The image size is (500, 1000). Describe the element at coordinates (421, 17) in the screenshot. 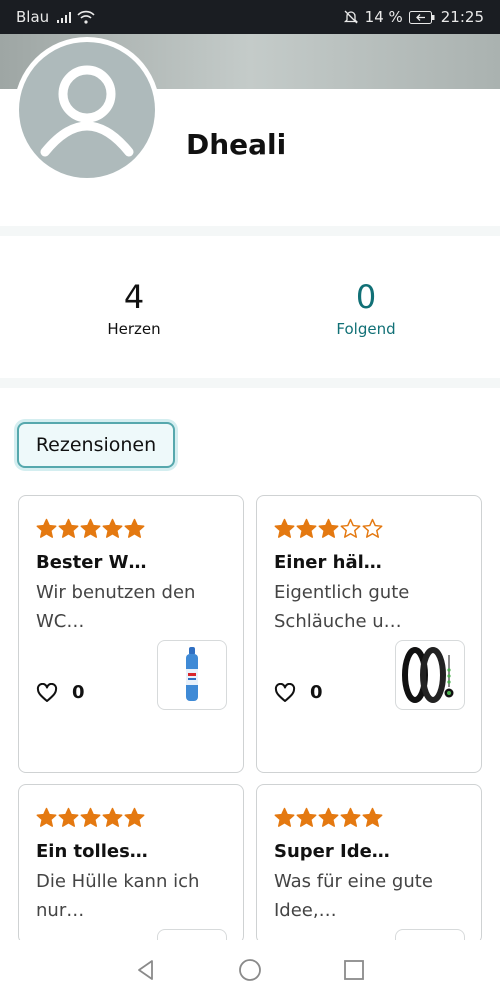

I see `battery-icon` at that location.